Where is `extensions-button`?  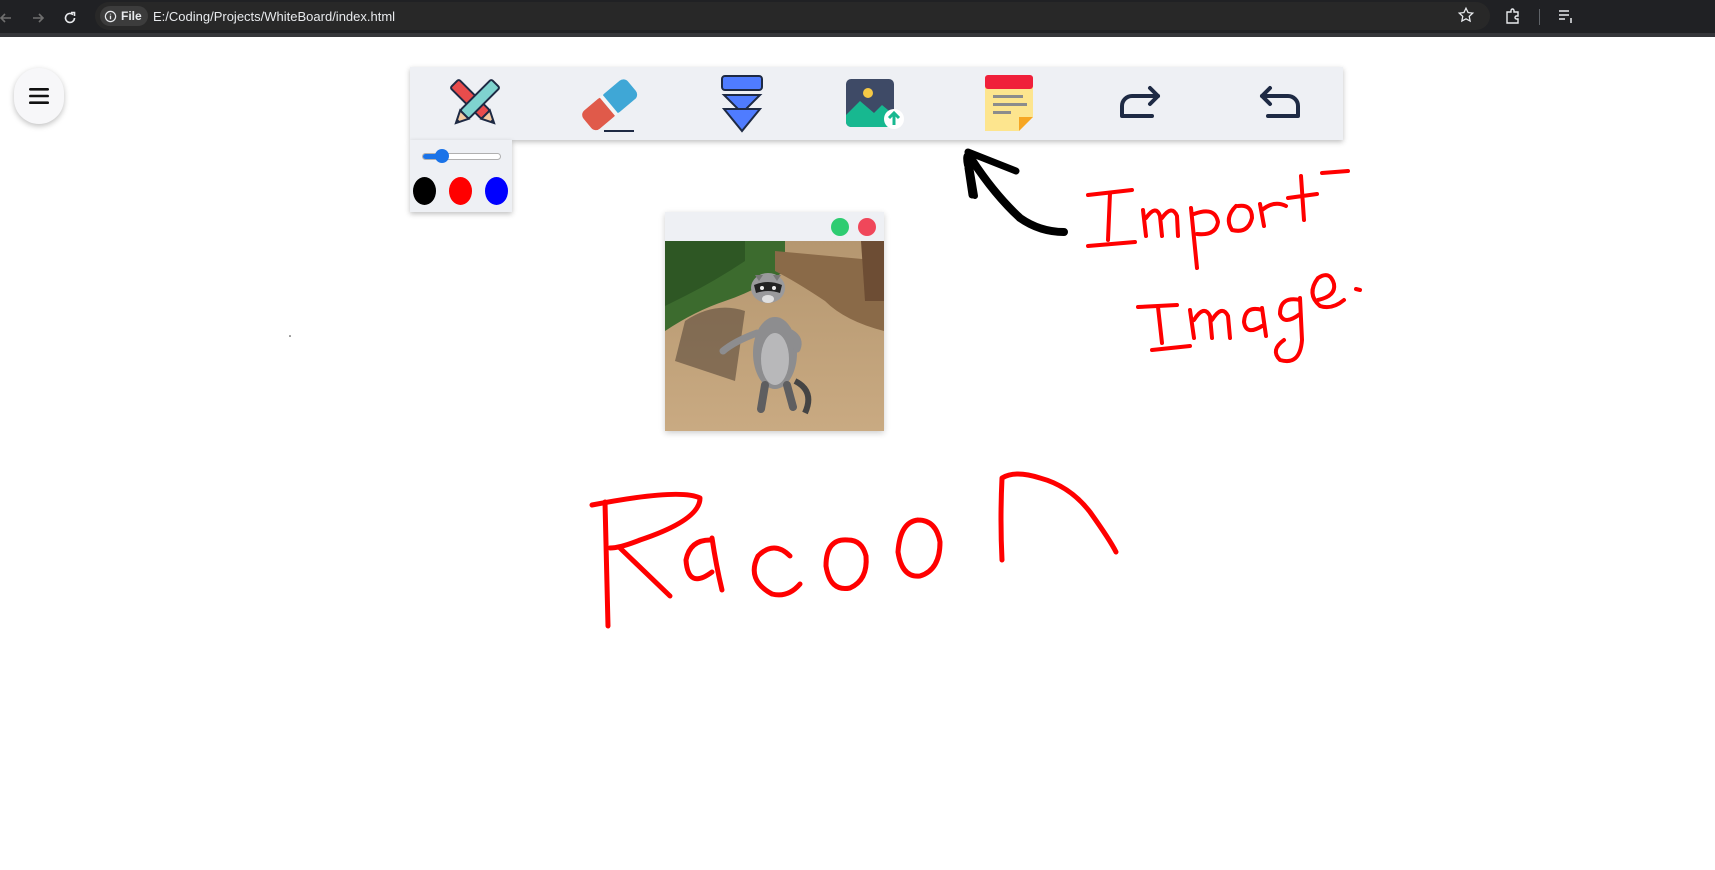
extensions-button is located at coordinates (1513, 18).